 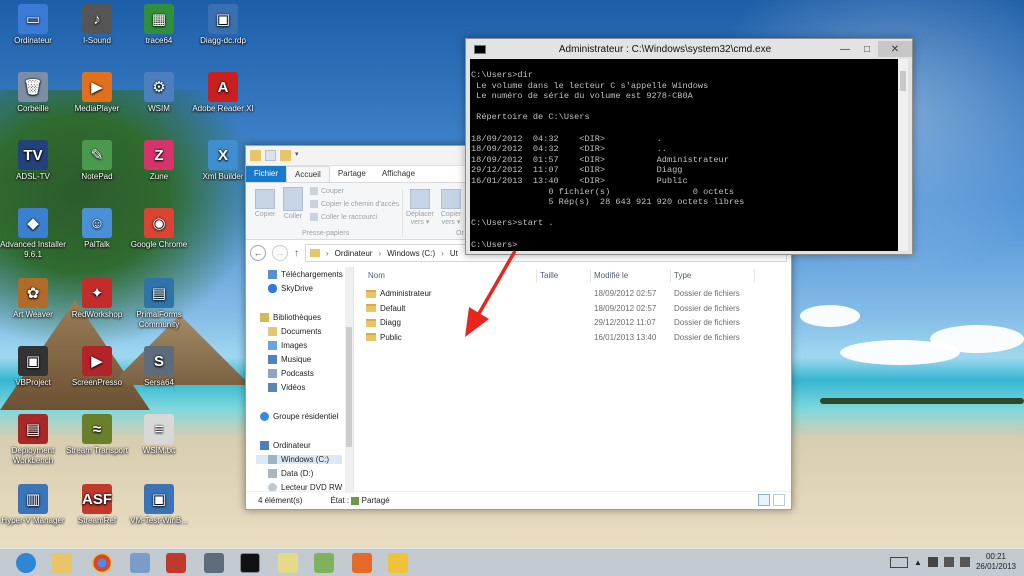 I want to click on desktop-icon: ▣ VBProject, so click(x=33, y=367).